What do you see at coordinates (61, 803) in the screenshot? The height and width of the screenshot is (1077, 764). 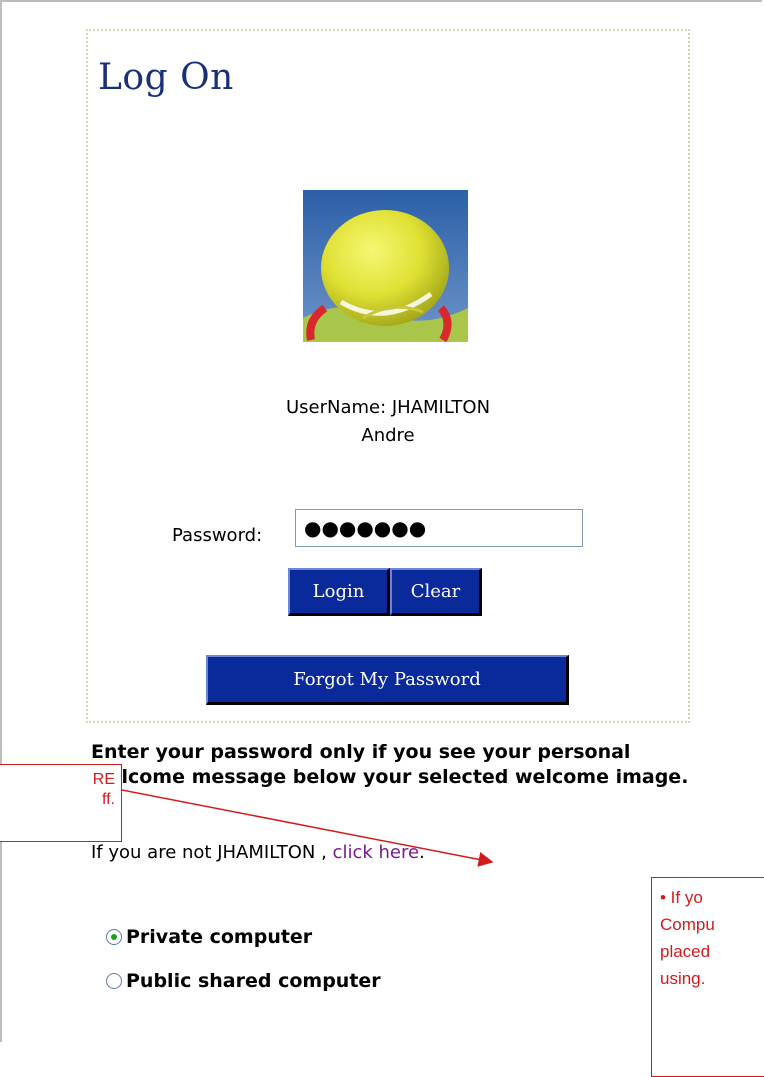 I see `callout-left: RE ff.` at bounding box center [61, 803].